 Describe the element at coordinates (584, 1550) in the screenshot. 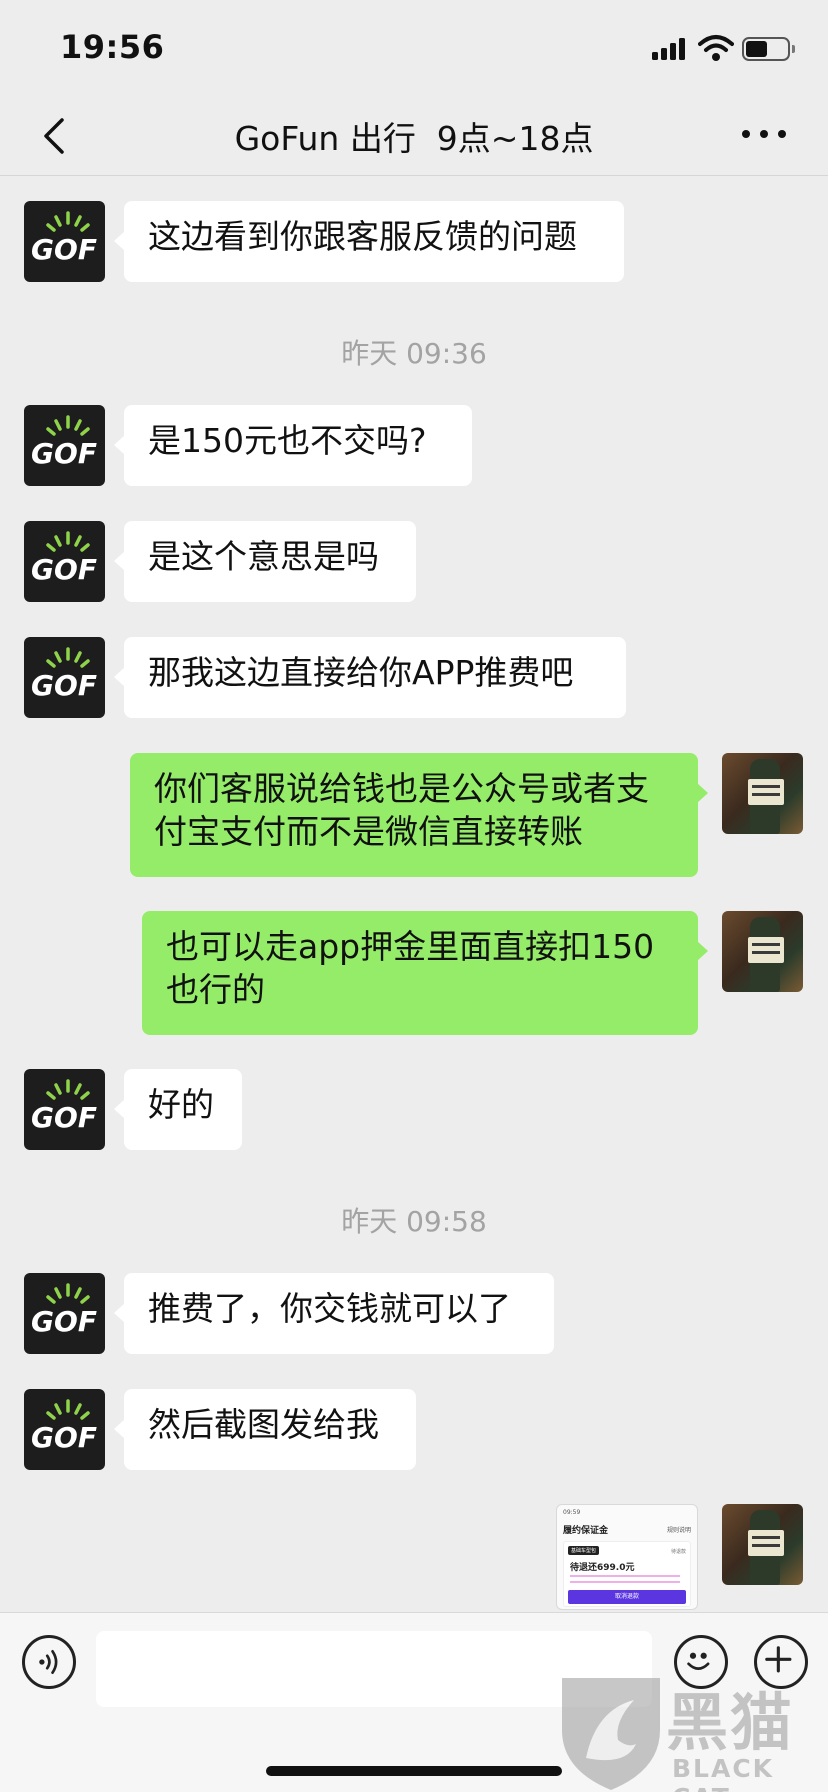

I see `thumb-tag: 基础车型包` at that location.